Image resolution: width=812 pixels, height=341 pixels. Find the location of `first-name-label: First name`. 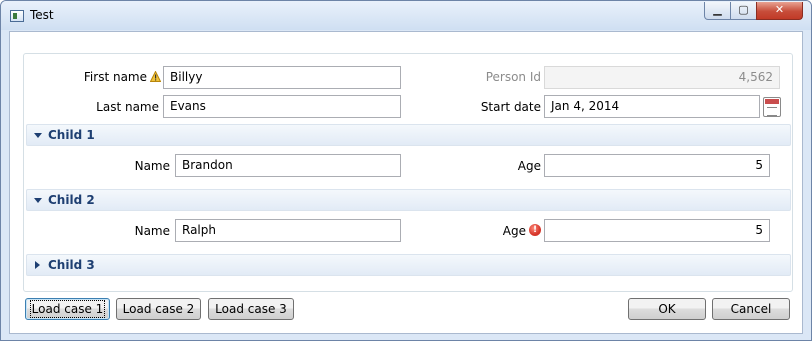

first-name-label: First name is located at coordinates (115, 77).